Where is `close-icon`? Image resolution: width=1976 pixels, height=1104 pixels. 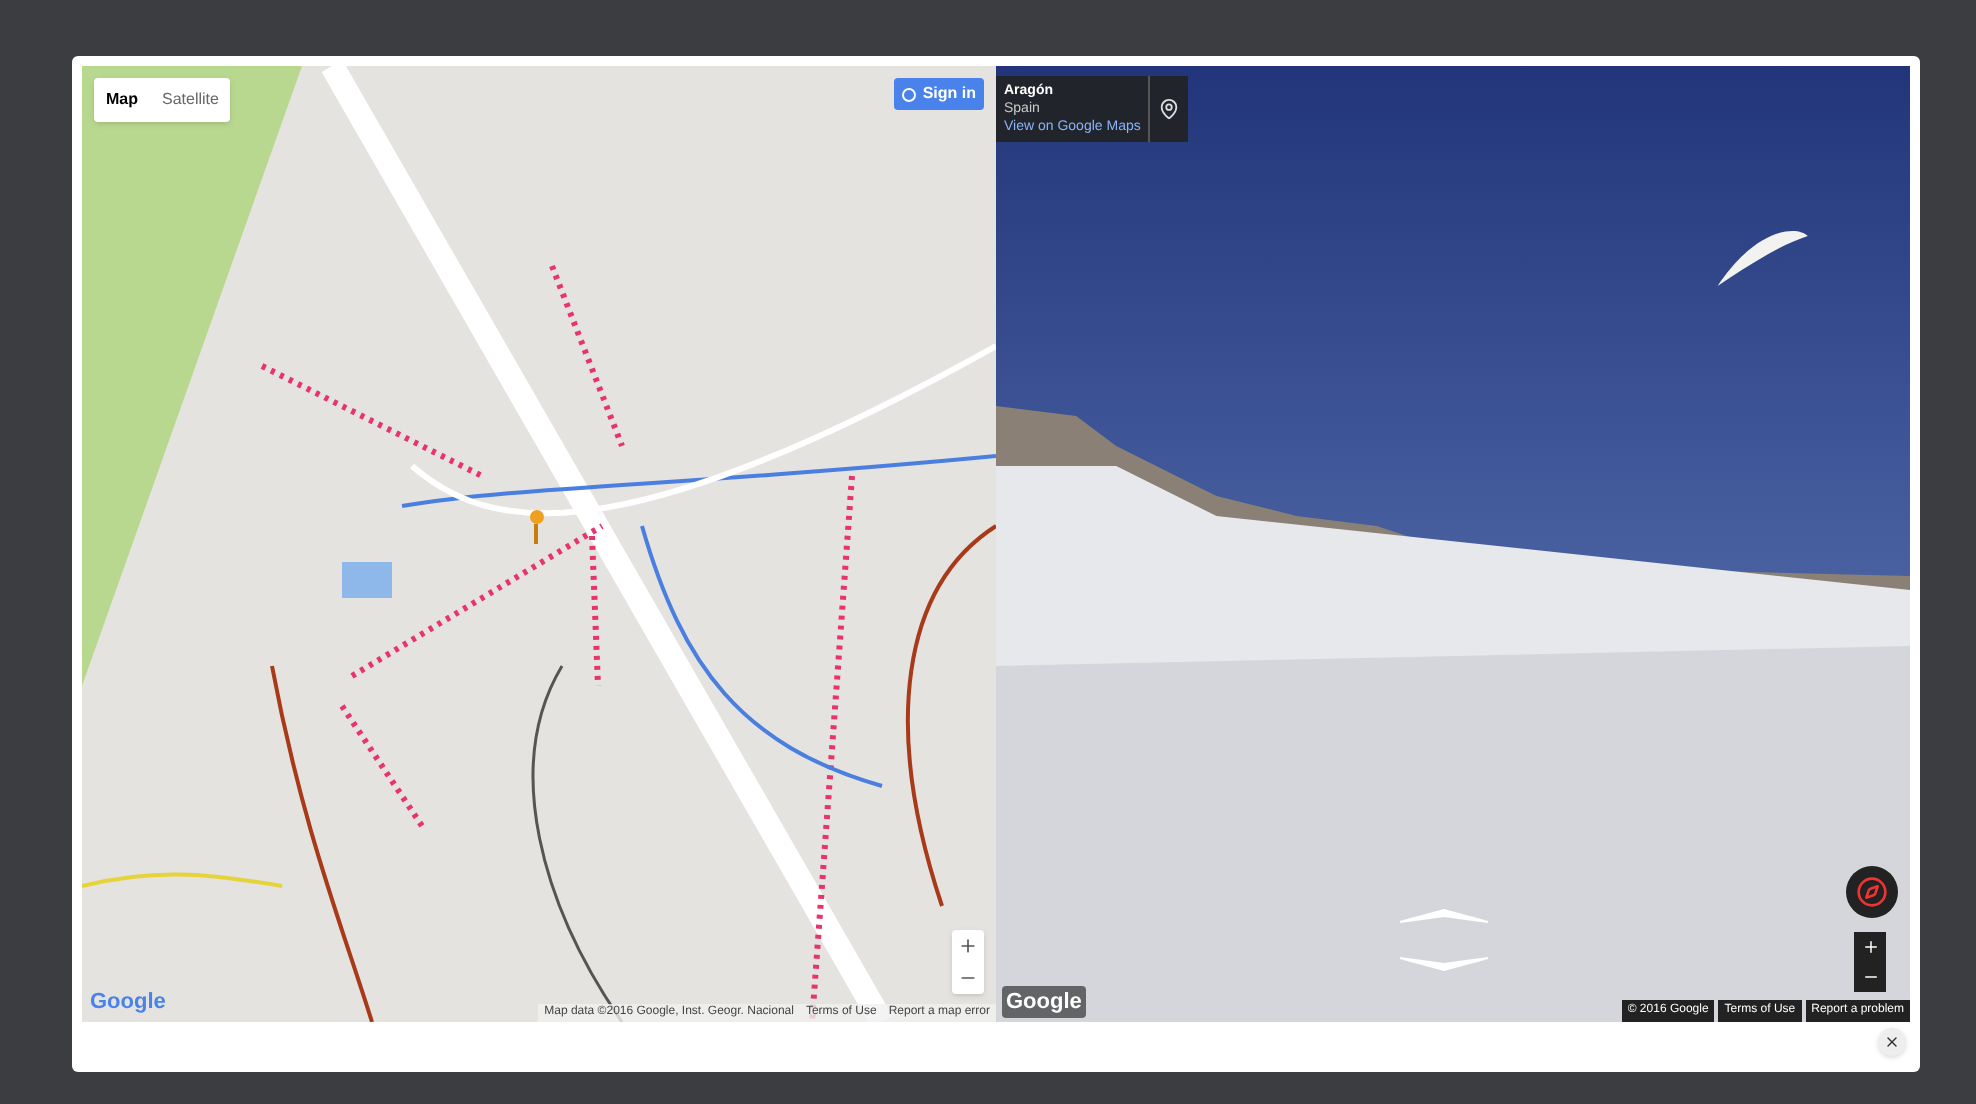
close-icon is located at coordinates (1892, 1042).